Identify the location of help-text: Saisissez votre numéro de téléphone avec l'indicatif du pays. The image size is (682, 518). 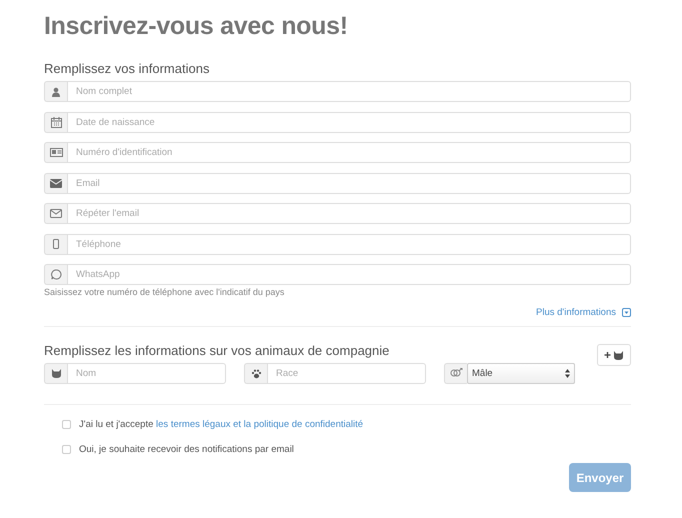
(165, 292).